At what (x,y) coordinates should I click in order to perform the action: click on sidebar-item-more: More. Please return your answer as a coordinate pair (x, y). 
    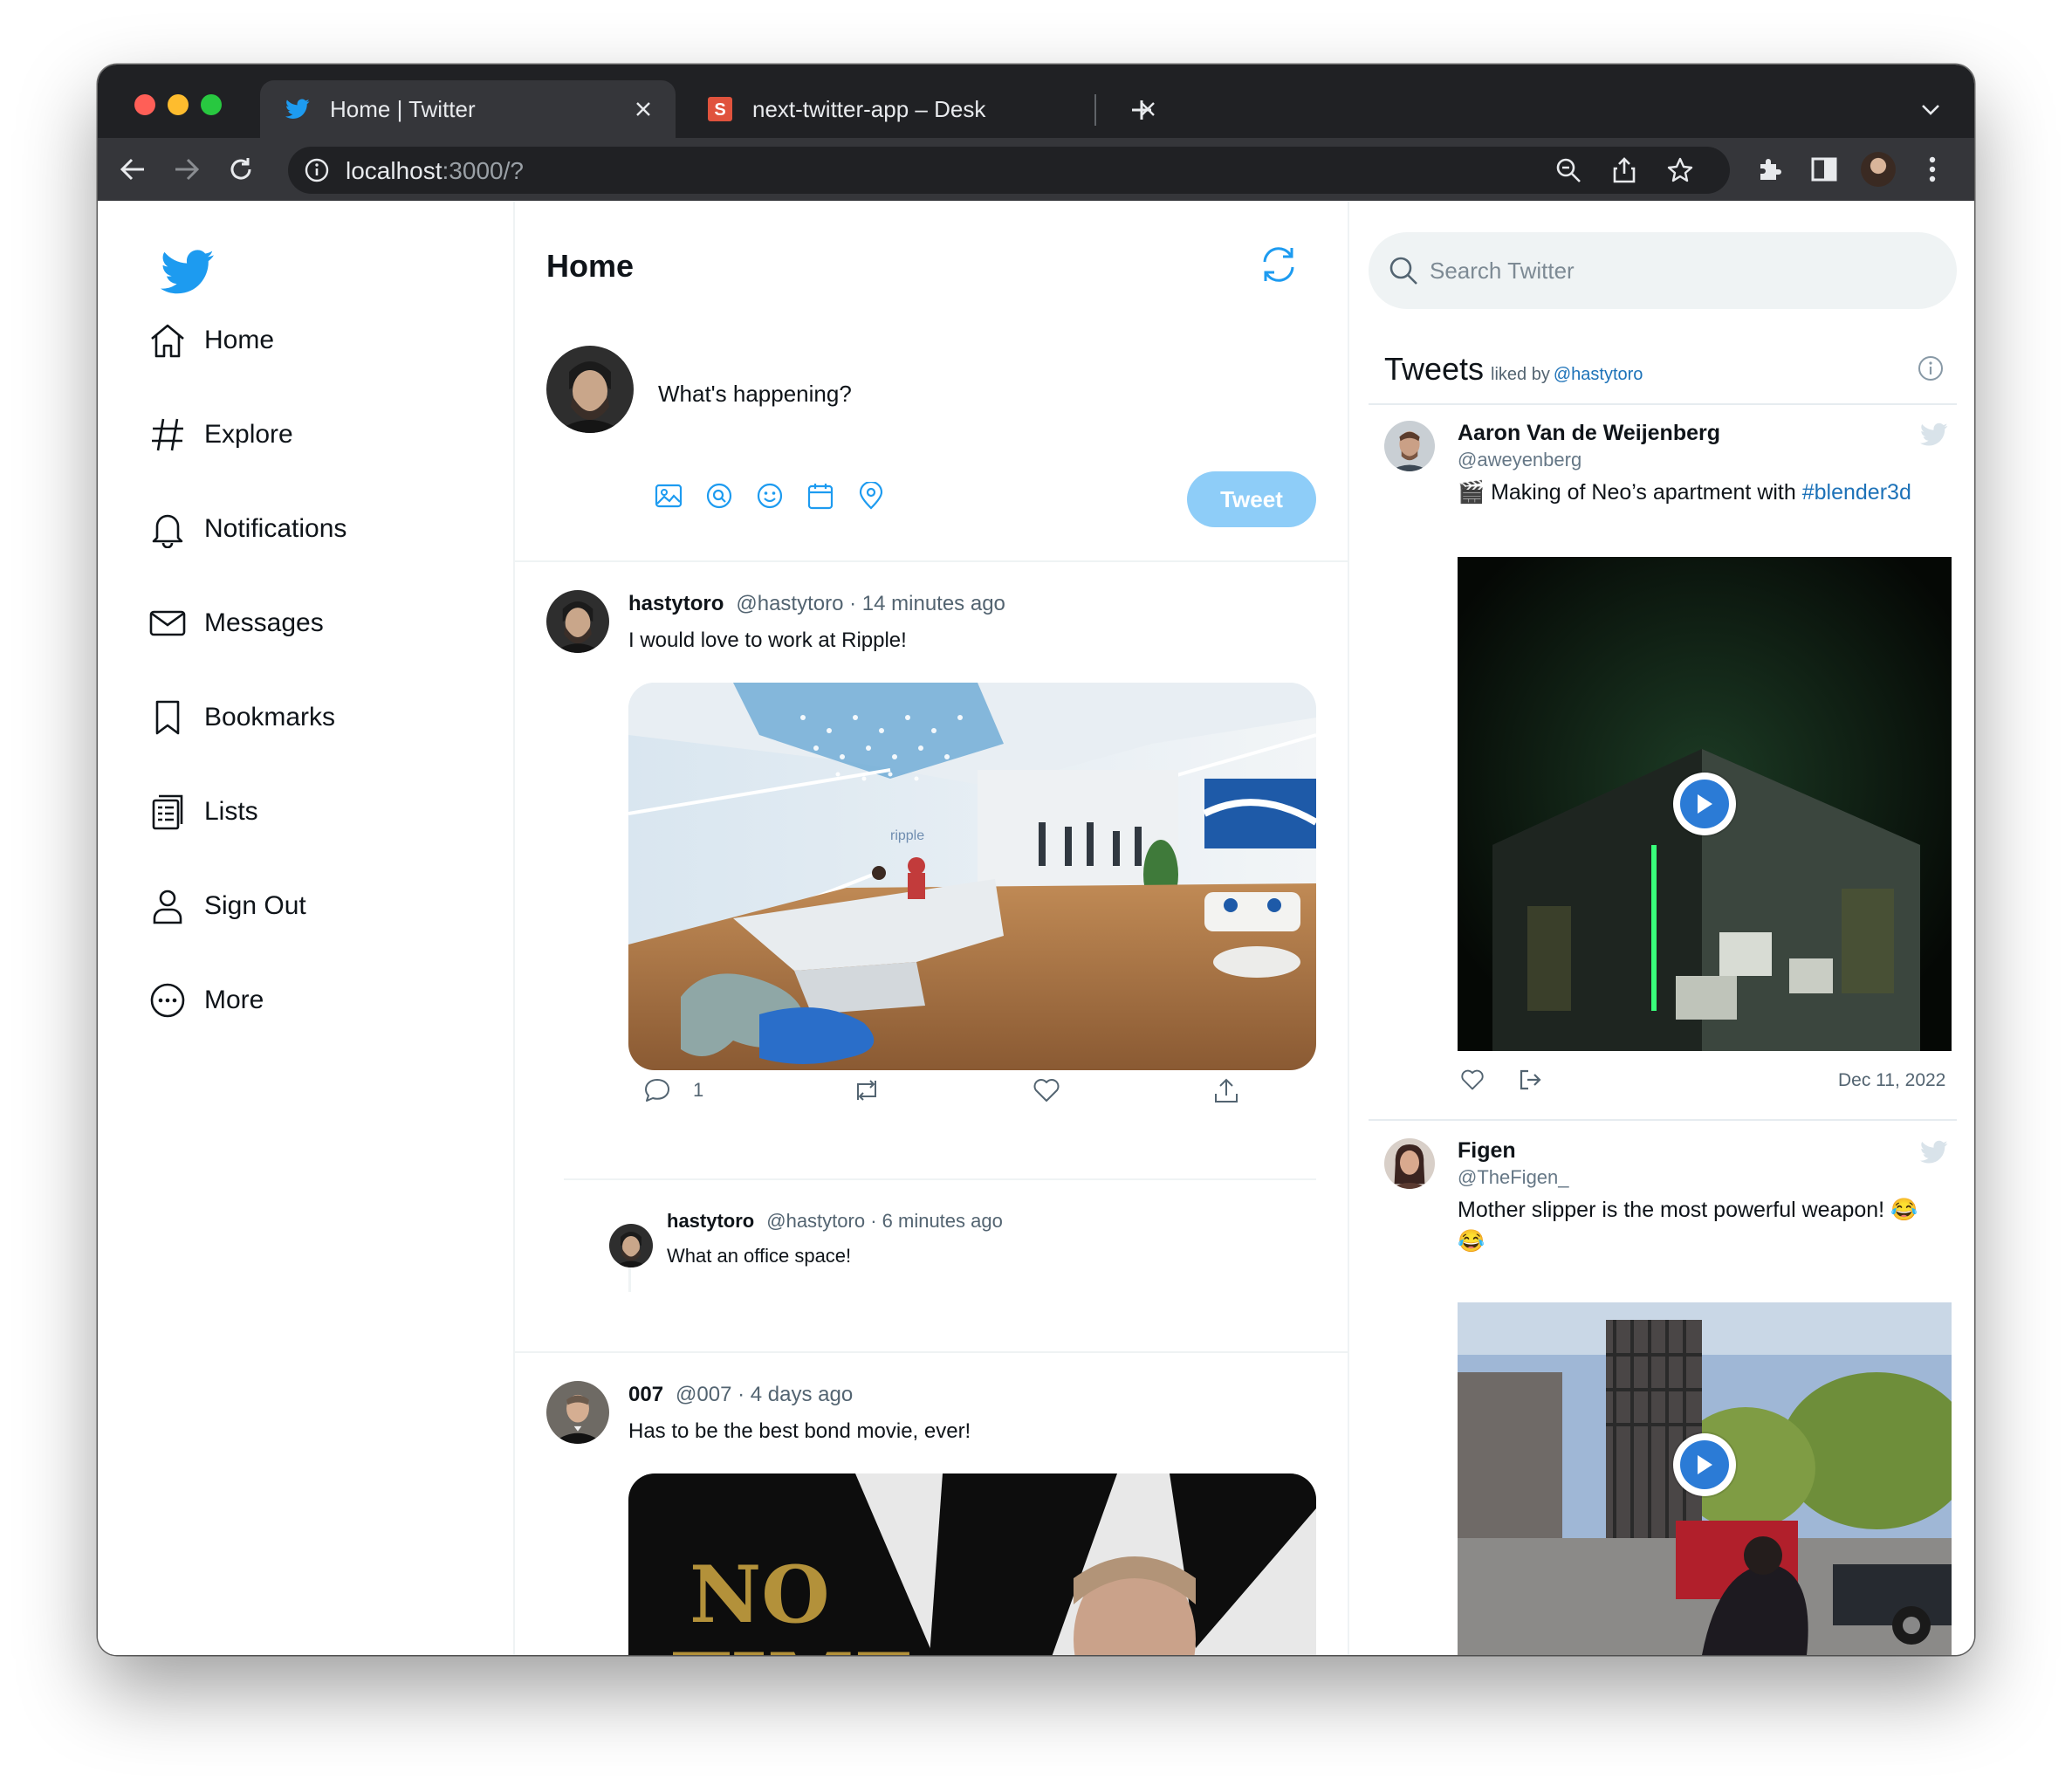
    Looking at the image, I should click on (206, 1000).